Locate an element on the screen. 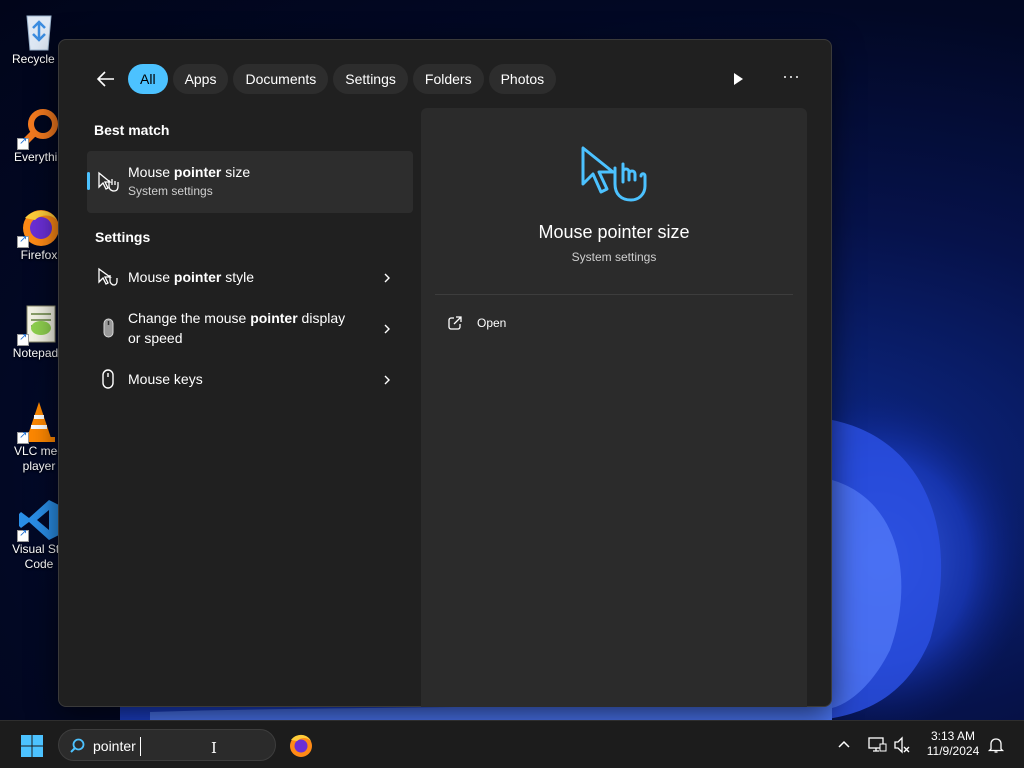 Image resolution: width=1024 pixels, height=768 pixels. windows-logo-icon is located at coordinates (32, 746).